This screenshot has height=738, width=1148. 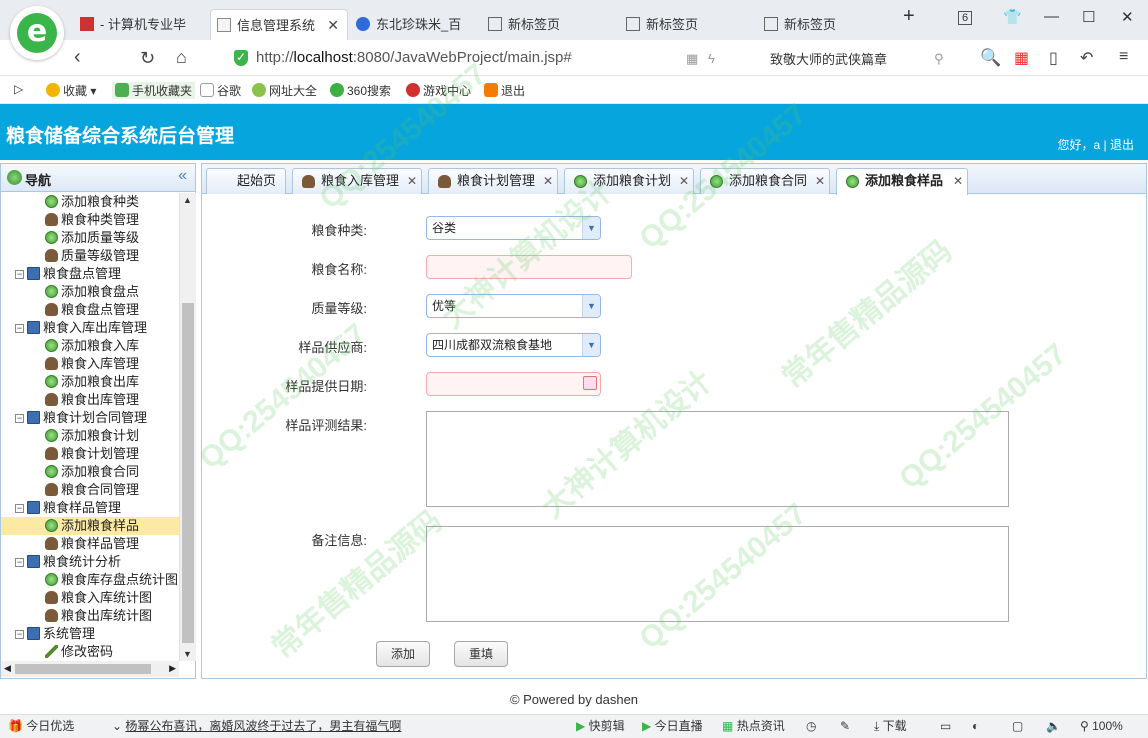 What do you see at coordinates (504, 90) in the screenshot?
I see `bookmark-exit: 退出` at bounding box center [504, 90].